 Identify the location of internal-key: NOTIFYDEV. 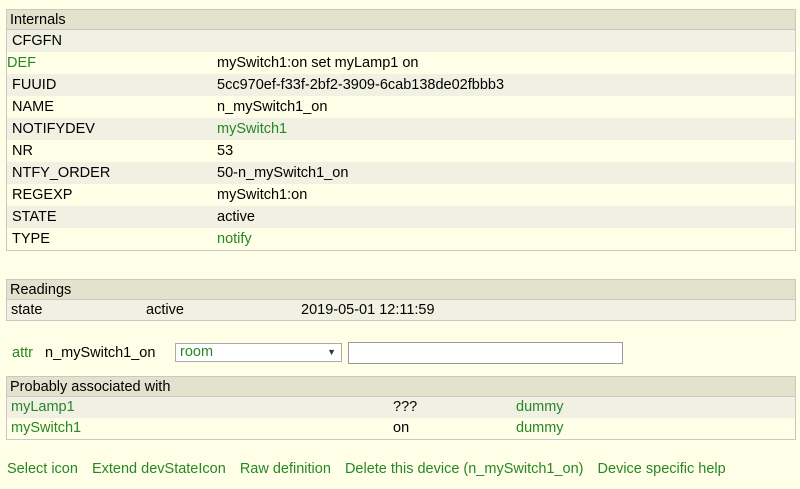
(53, 129).